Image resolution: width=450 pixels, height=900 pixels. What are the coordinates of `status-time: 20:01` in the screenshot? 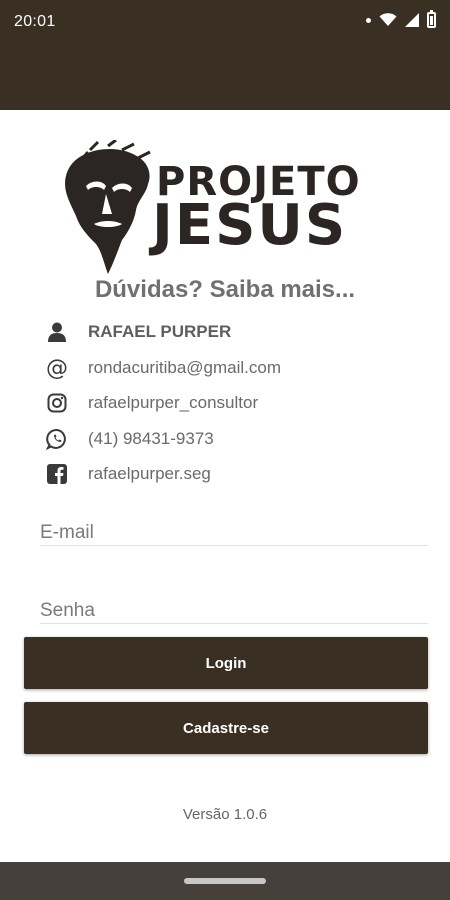 It's located at (35, 21).